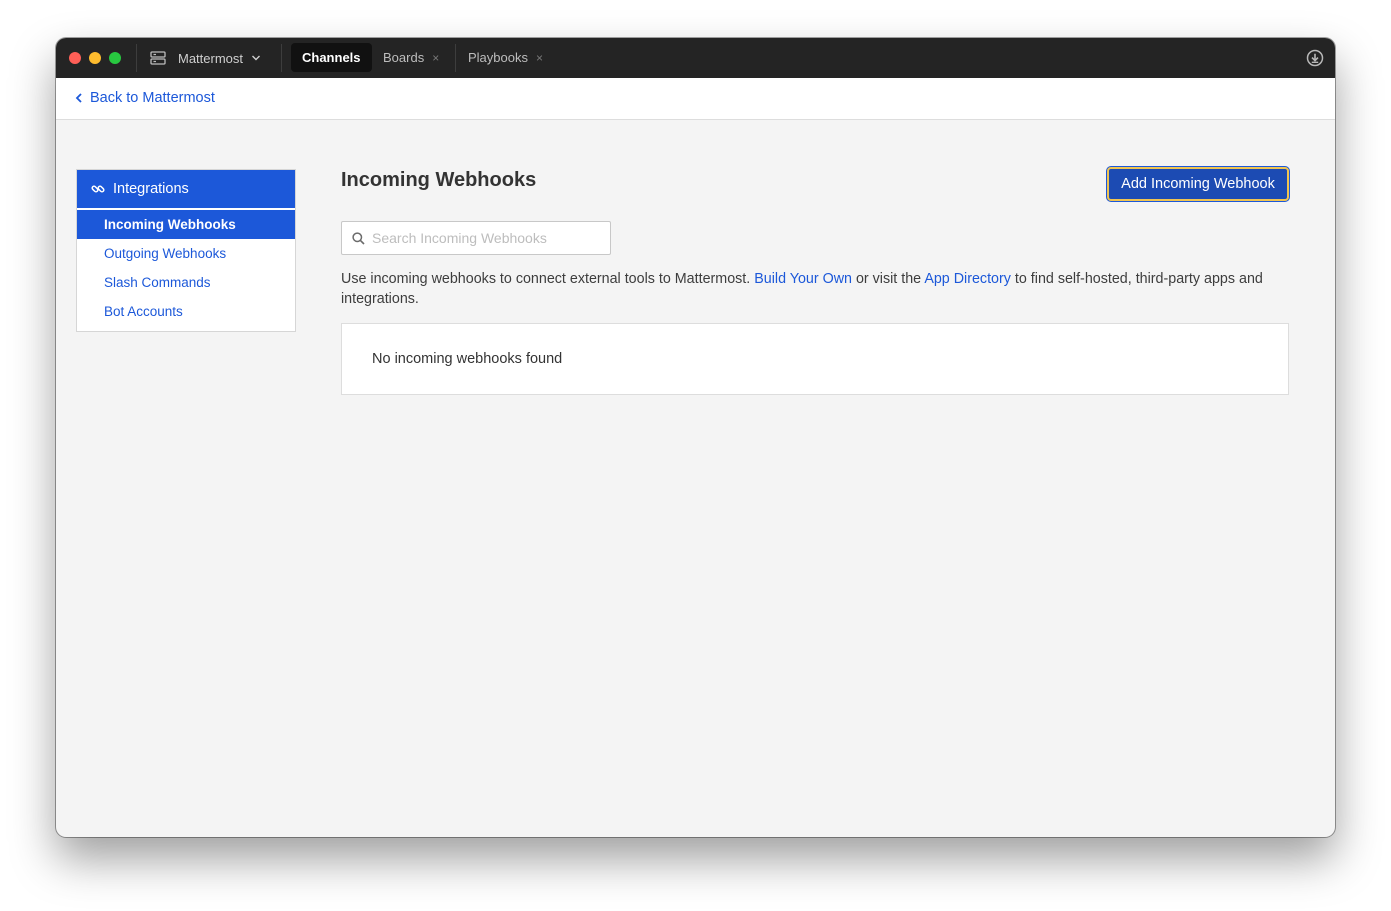 This screenshot has width=1391, height=911. Describe the element at coordinates (888, 279) in the screenshot. I see `description-part: or visit the` at that location.